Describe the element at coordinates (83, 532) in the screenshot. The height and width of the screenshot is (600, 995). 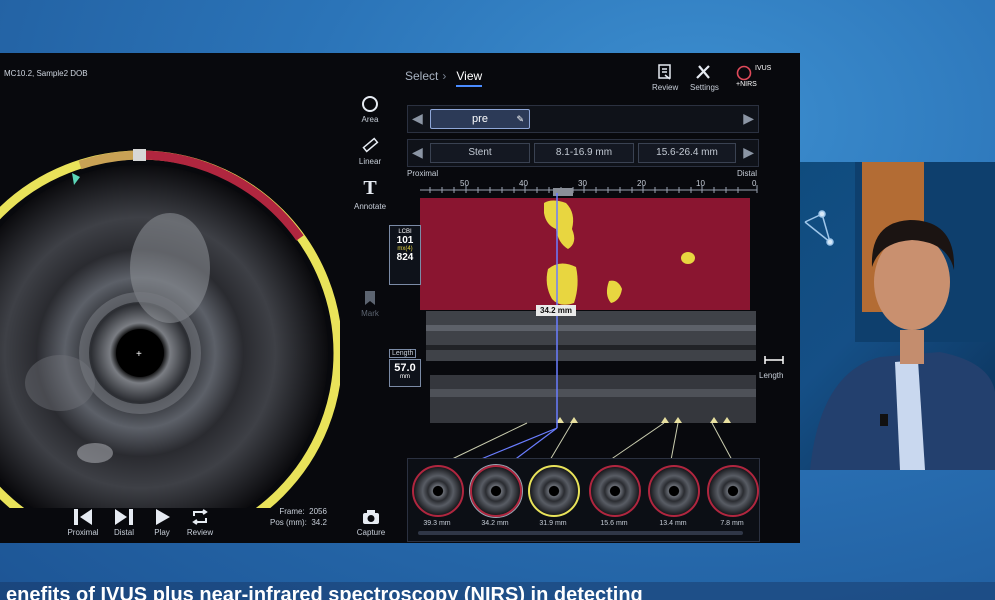
I see `proximal-label: Proximal` at that location.